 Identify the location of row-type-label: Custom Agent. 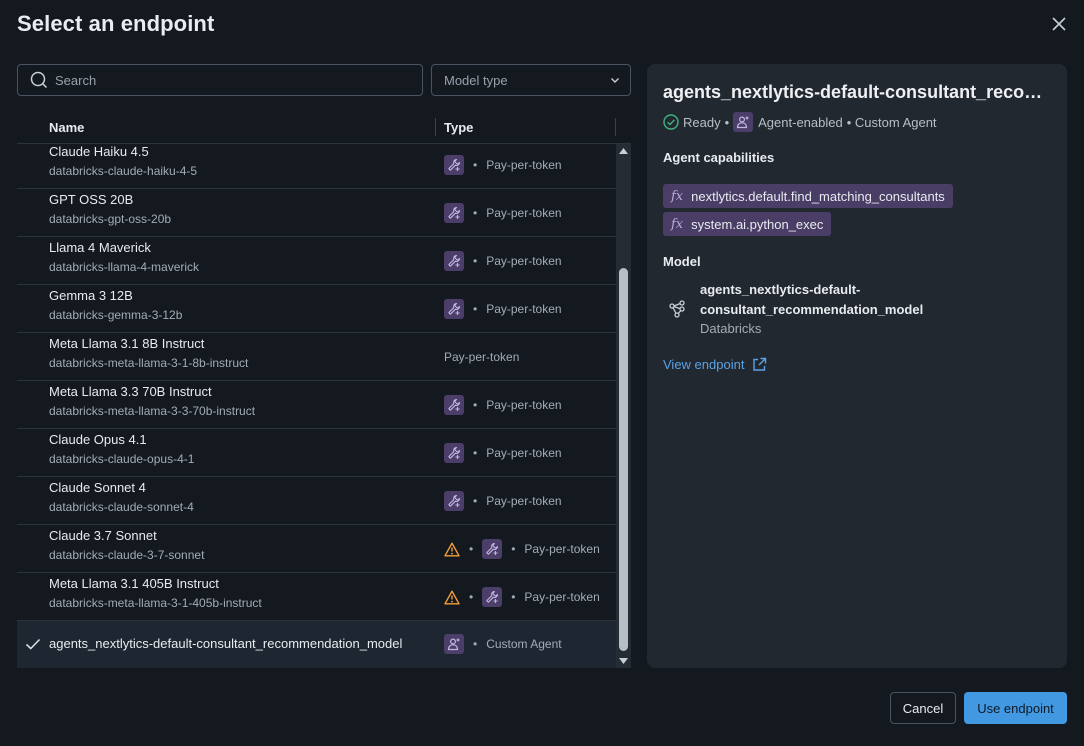
(524, 644).